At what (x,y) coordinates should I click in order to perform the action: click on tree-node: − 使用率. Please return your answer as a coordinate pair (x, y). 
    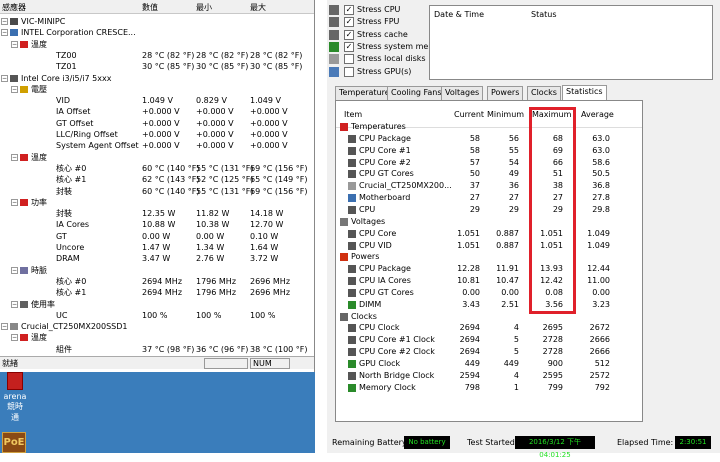
    Looking at the image, I should click on (157, 304).